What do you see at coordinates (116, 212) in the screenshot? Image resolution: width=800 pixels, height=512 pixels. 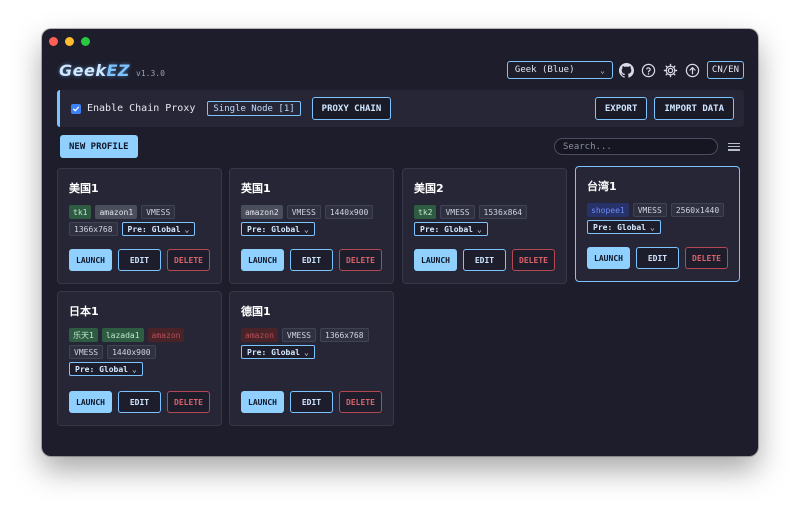 I see `profile-tag: amazon1` at bounding box center [116, 212].